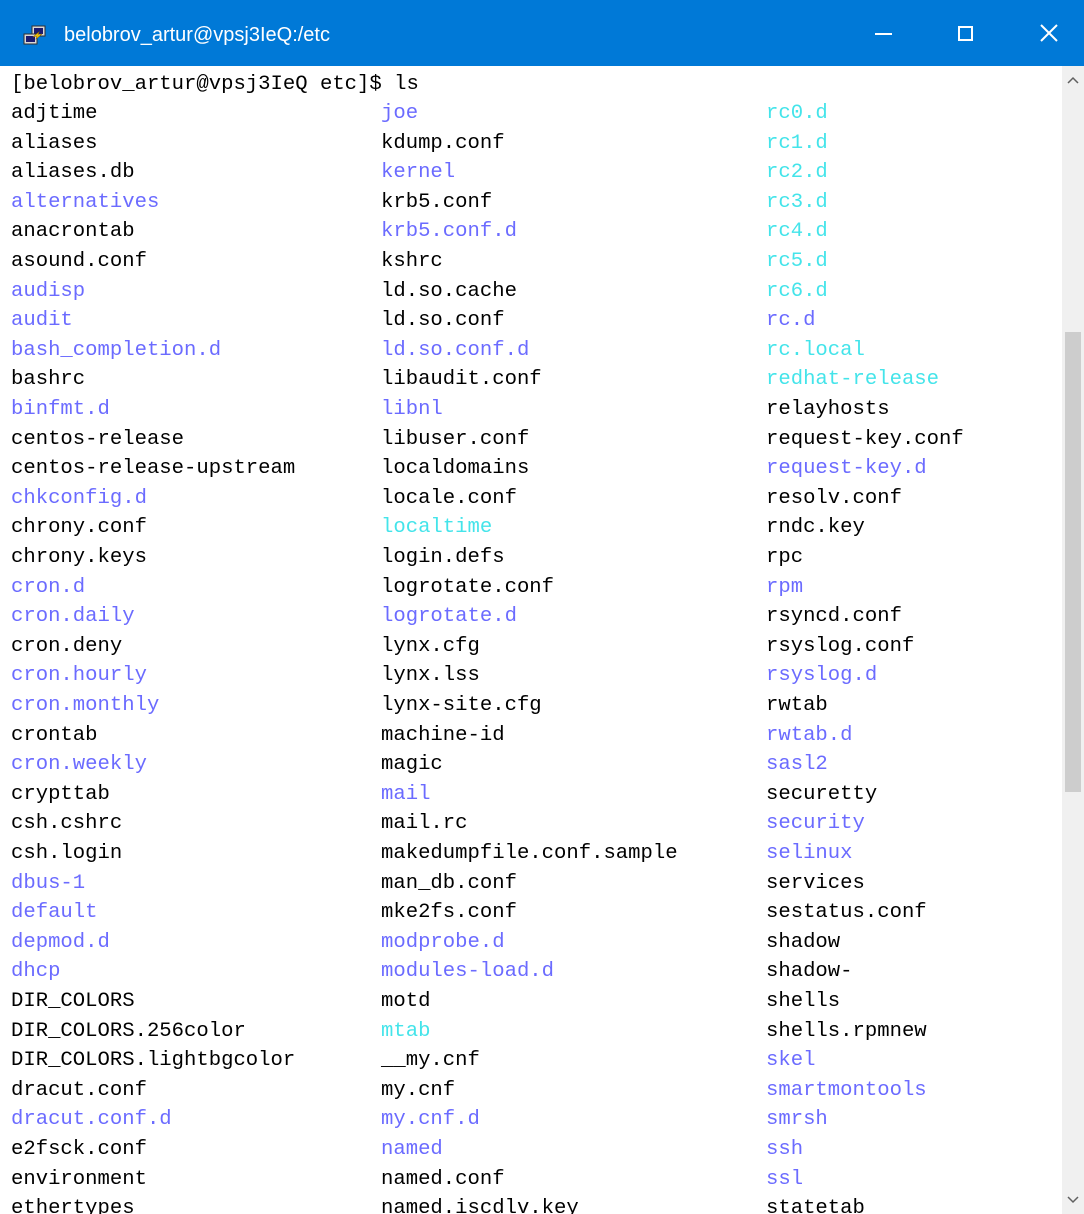 Image resolution: width=1084 pixels, height=1214 pixels. I want to click on ls-entry: localtime, so click(437, 528).